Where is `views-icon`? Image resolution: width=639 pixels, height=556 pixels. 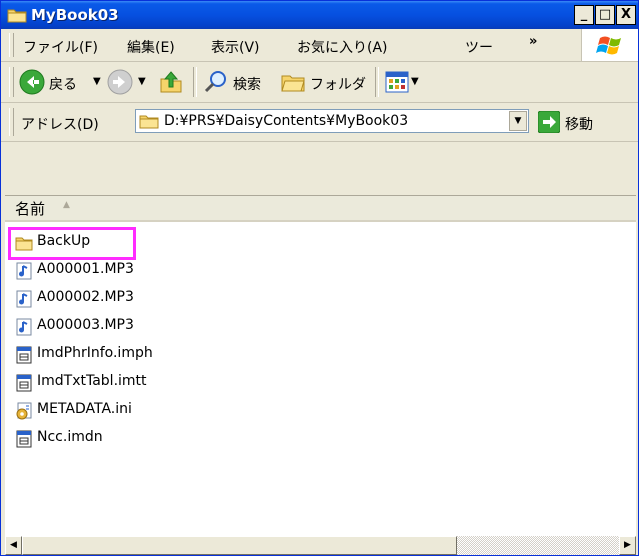 views-icon is located at coordinates (397, 82).